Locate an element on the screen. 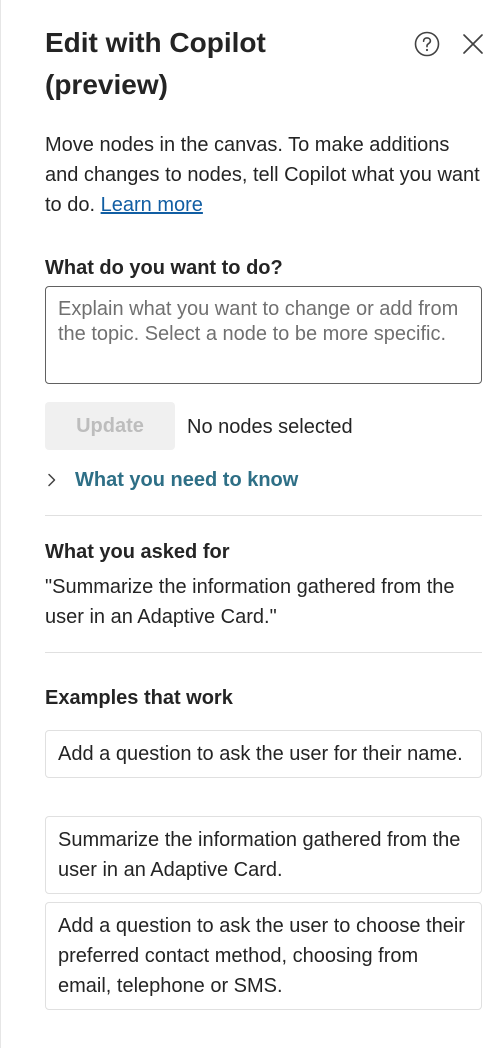 The height and width of the screenshot is (1048, 501). what-you-need-to-know-toggle: What you need to know is located at coordinates (171, 480).